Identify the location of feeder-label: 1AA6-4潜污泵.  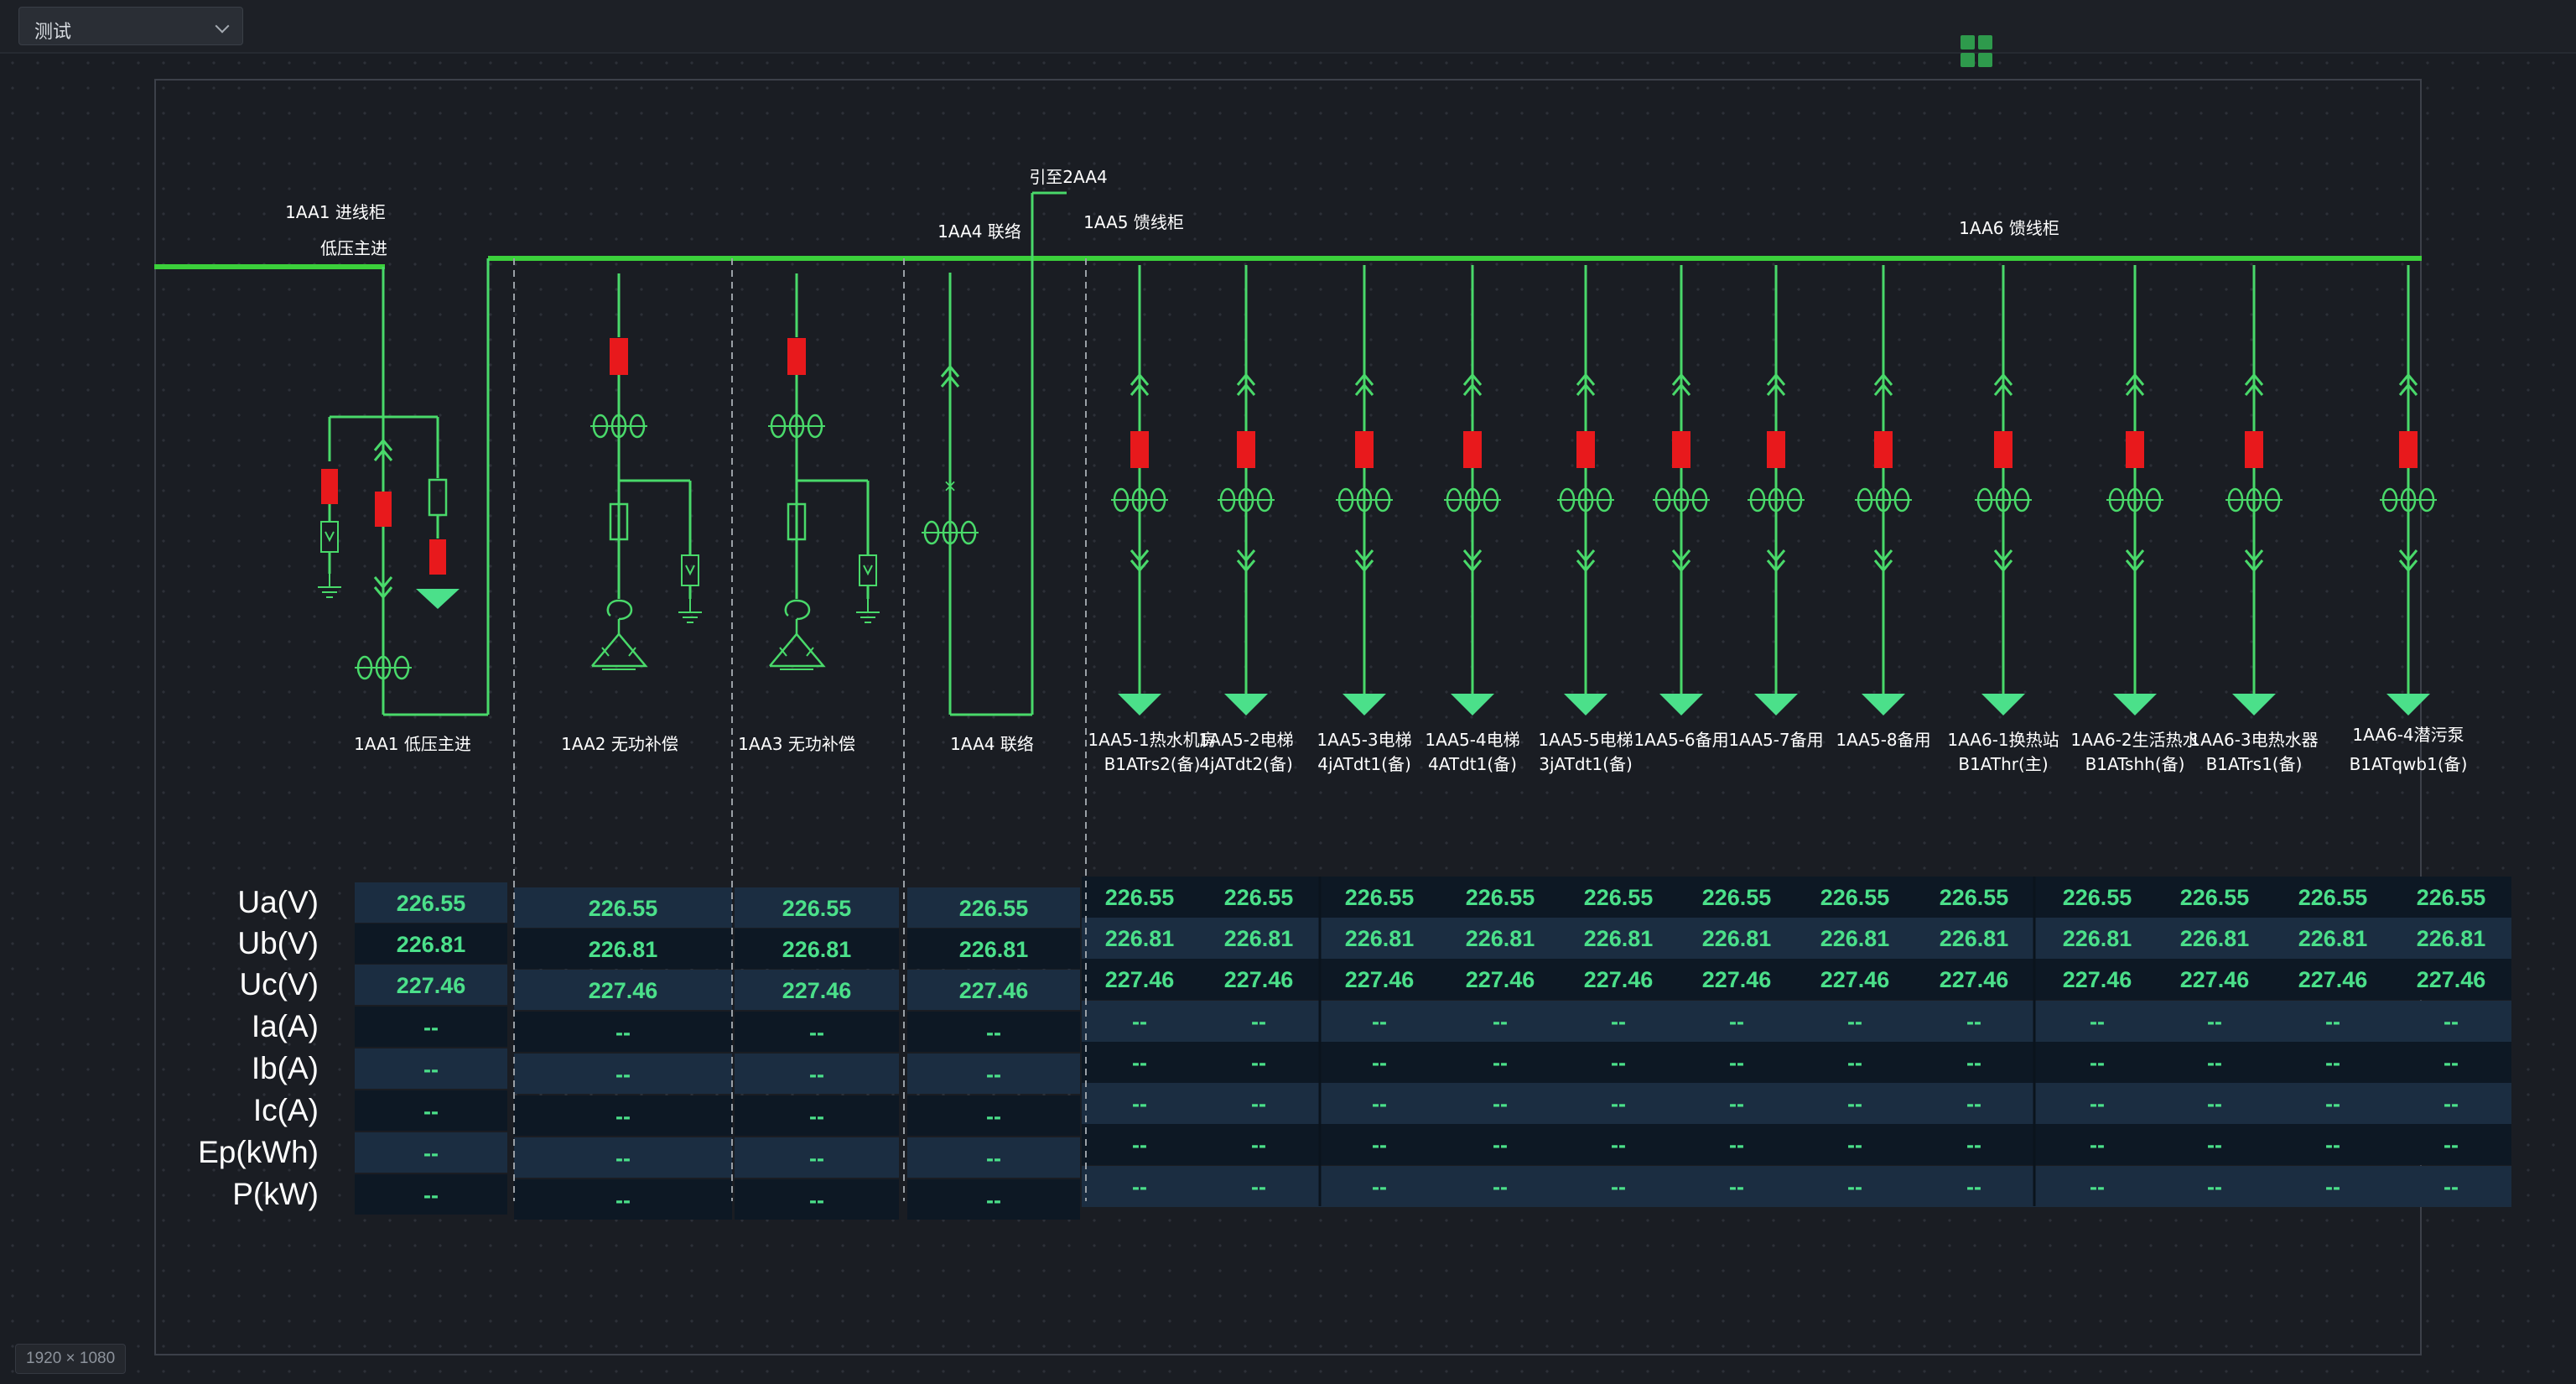
(2408, 735).